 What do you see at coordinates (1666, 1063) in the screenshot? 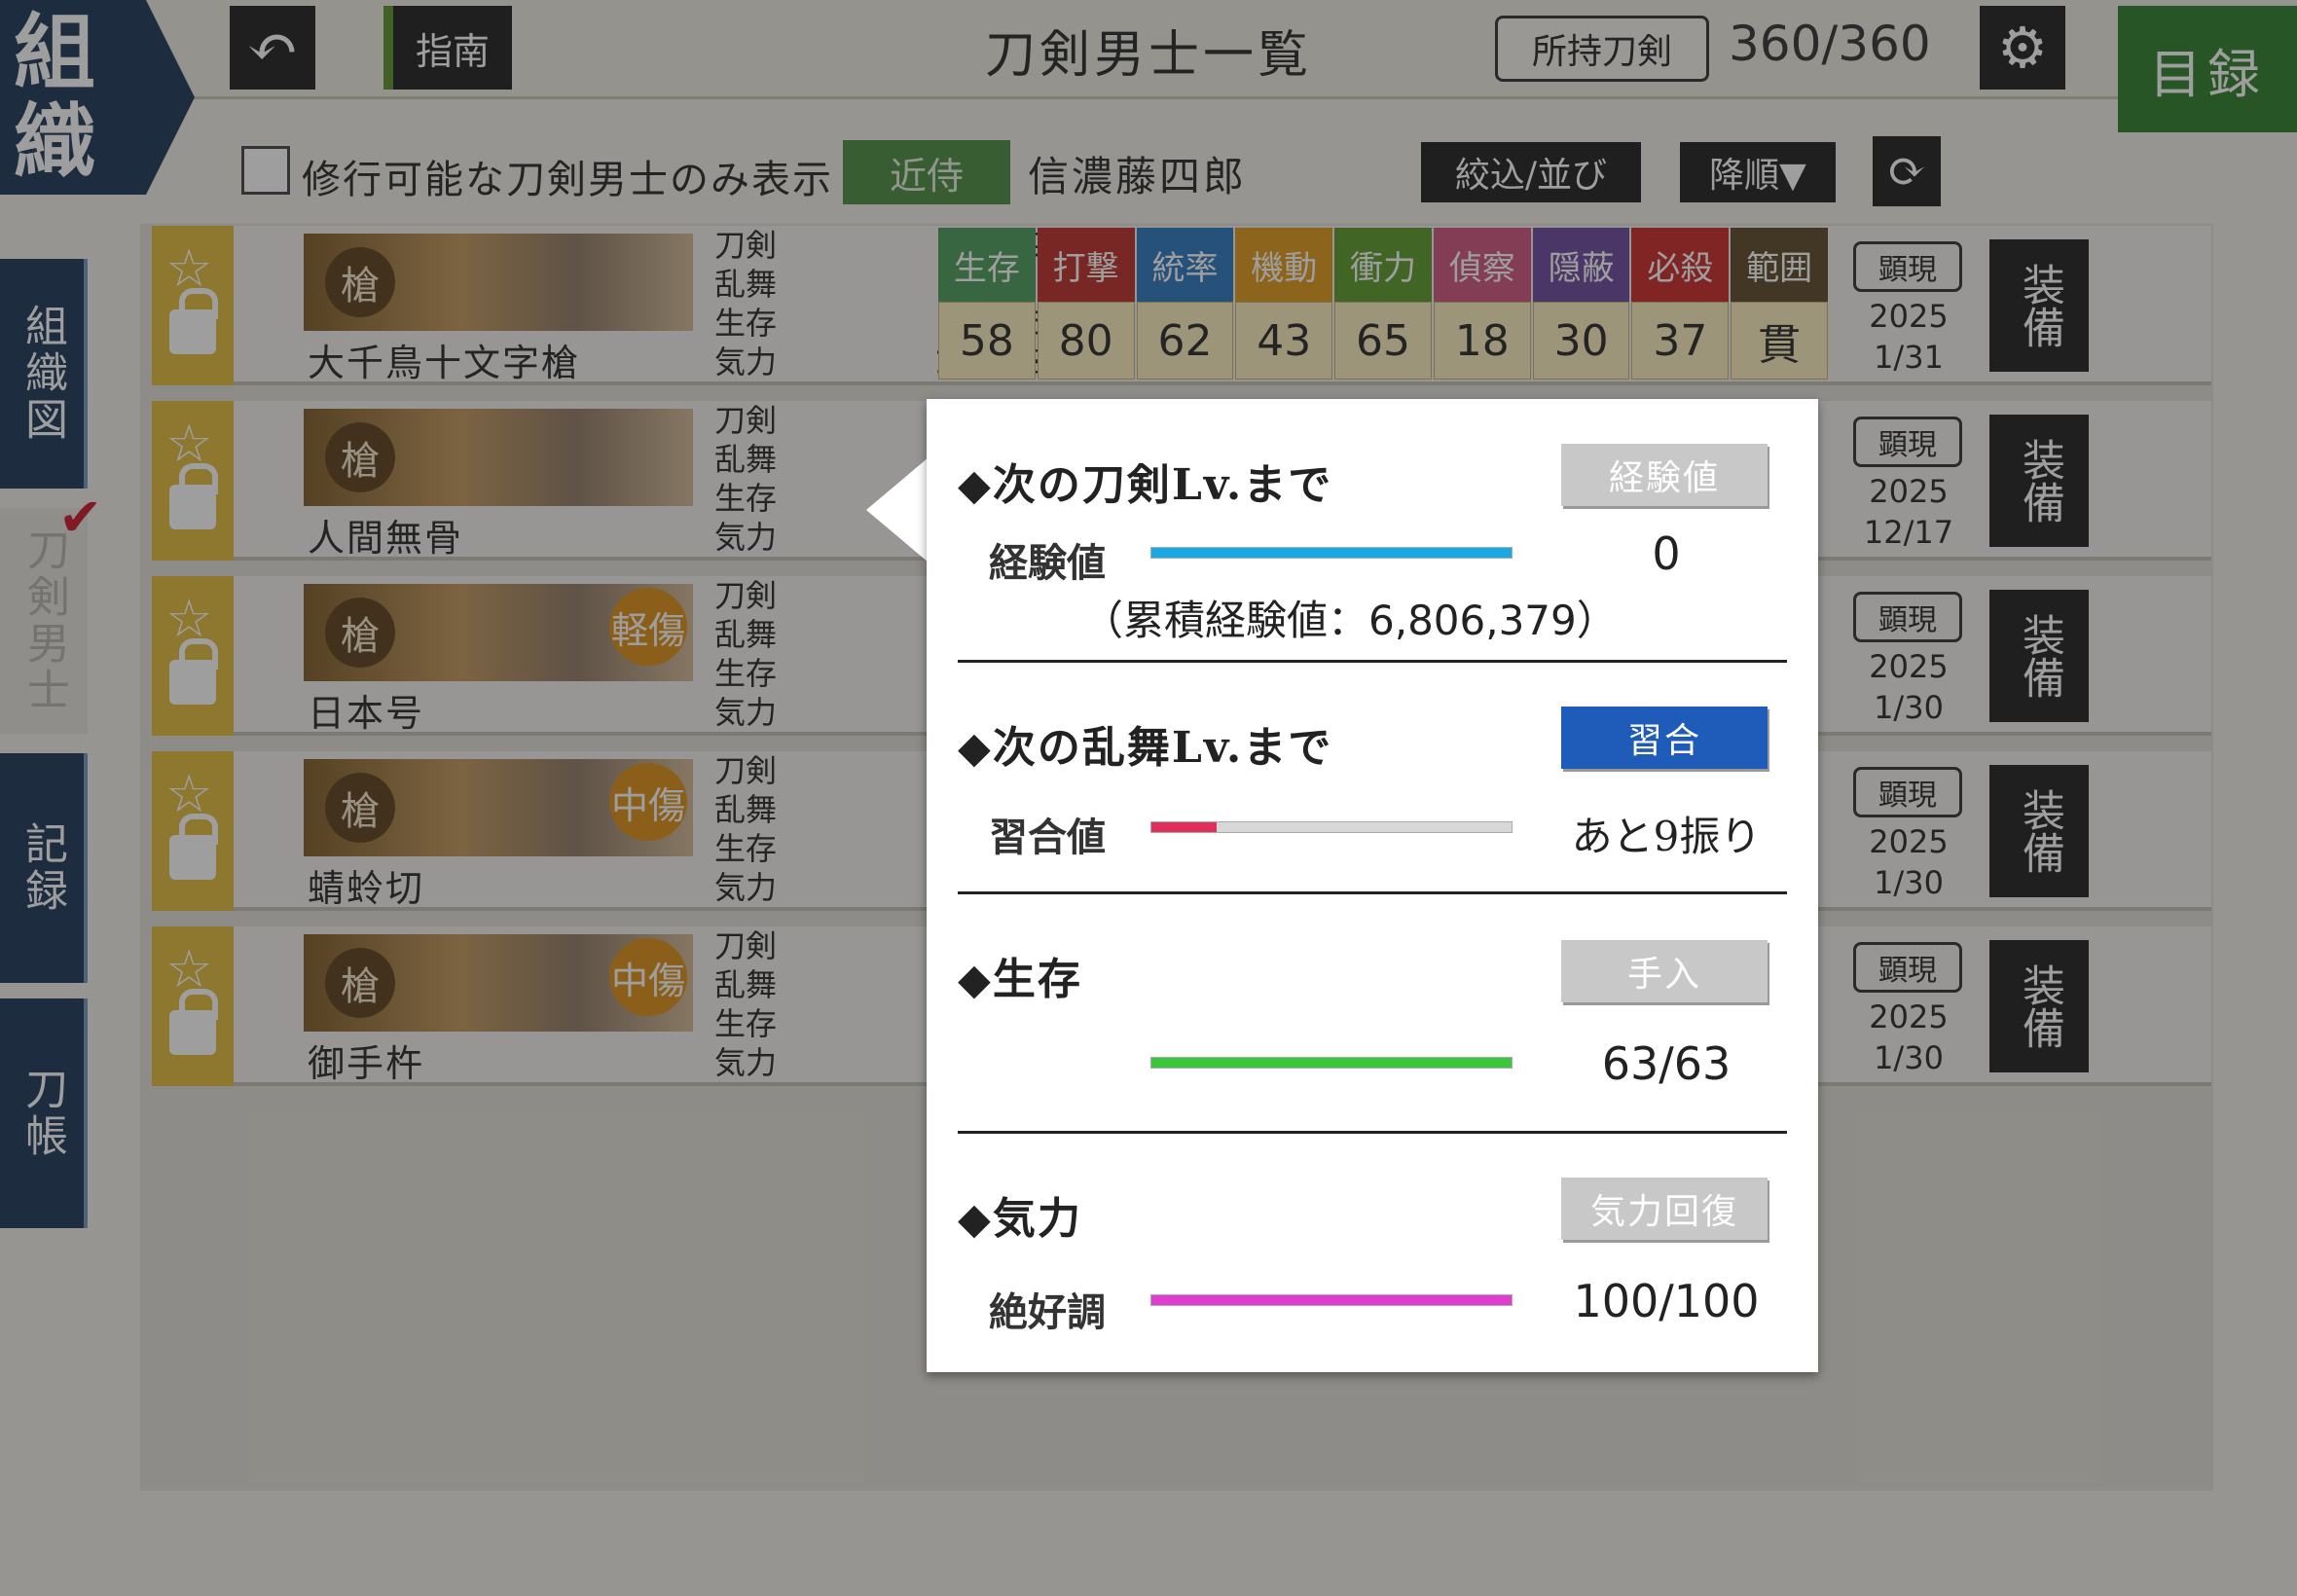
I see `hp-value: 63/63` at bounding box center [1666, 1063].